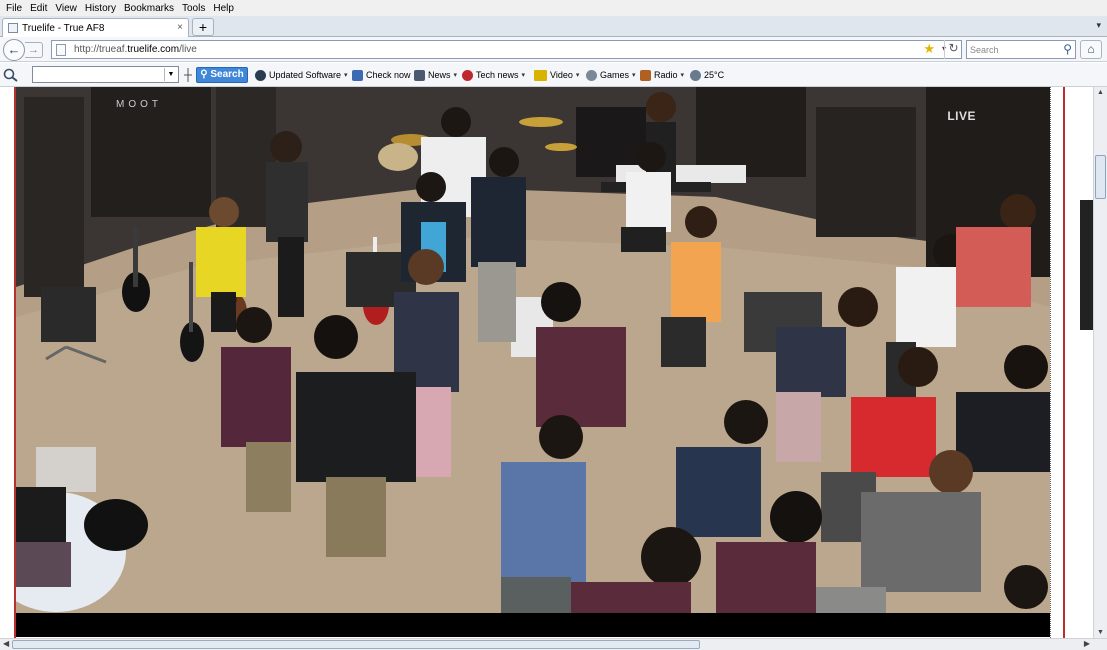 This screenshot has height=650, width=1107. I want to click on radio-button: Radio ▾, so click(662, 75).